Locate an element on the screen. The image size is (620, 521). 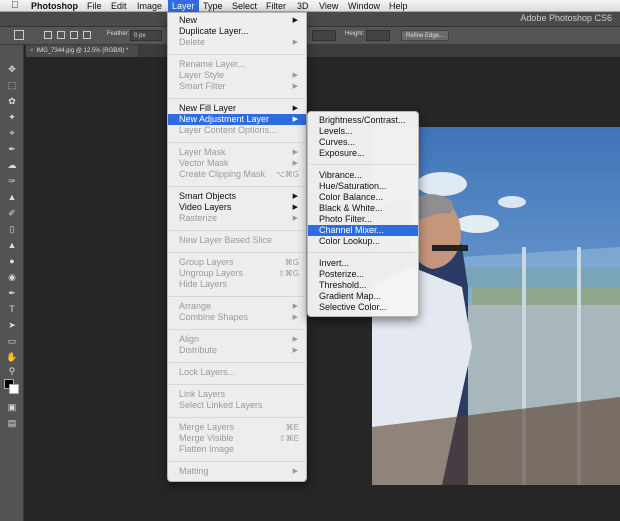
zoom-tool-icon: ⚲ is located at coordinates (12, 371).